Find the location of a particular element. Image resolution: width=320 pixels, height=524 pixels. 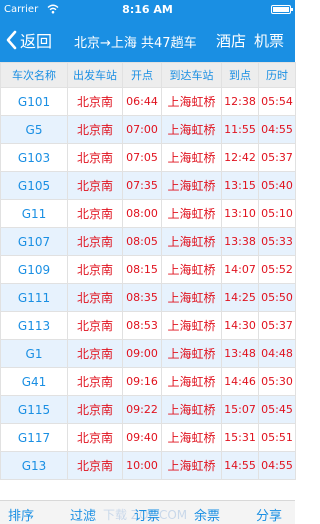

battery-icon is located at coordinates (282, 9).